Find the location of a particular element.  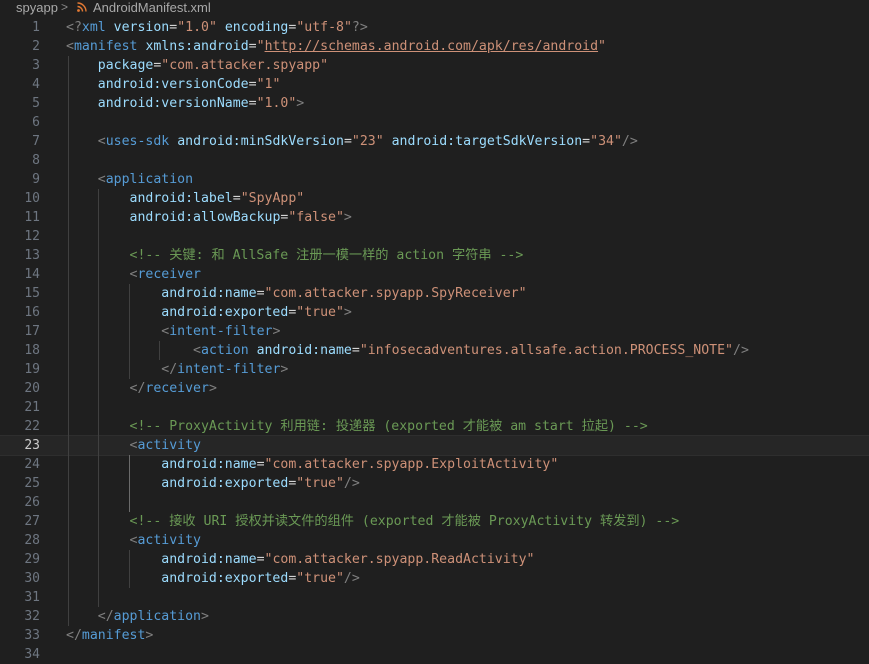

code-text: <application is located at coordinates (129, 179).